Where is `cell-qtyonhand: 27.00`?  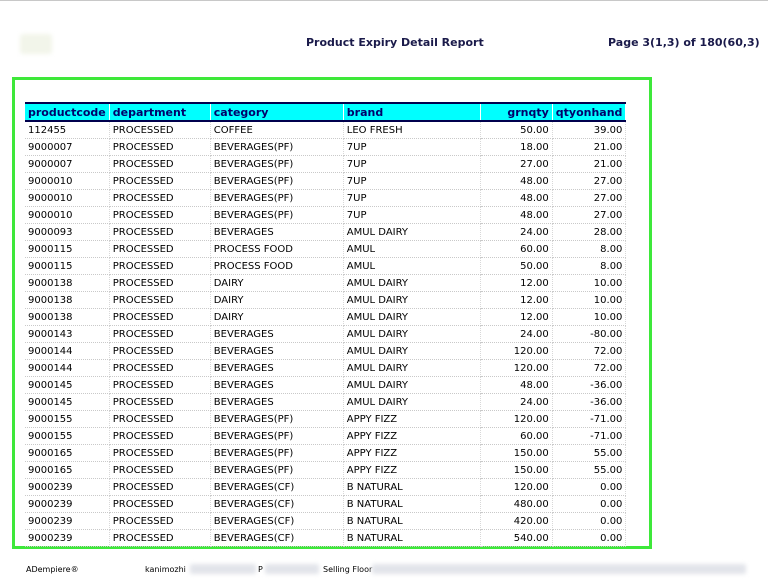
cell-qtyonhand: 27.00 is located at coordinates (589, 181).